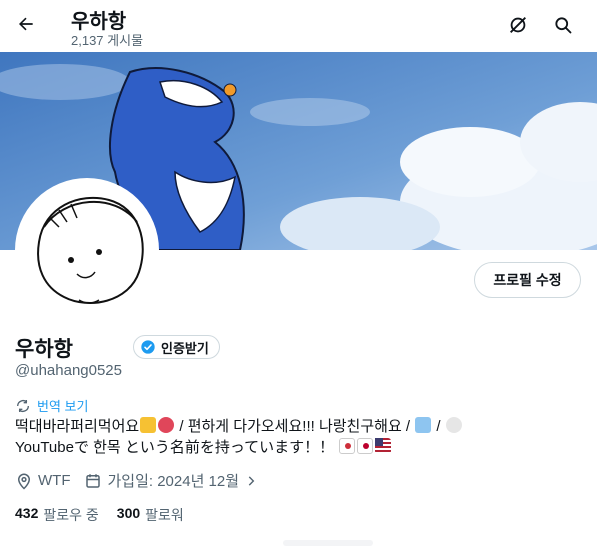  What do you see at coordinates (328, 543) in the screenshot?
I see `scroll-peek` at bounding box center [328, 543].